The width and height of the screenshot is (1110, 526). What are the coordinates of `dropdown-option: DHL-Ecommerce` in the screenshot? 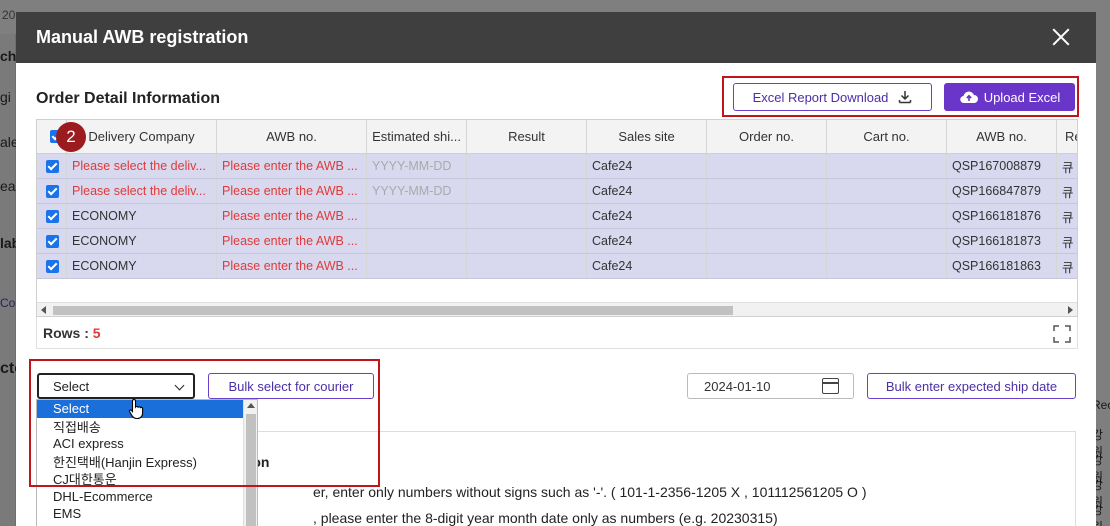 It's located at (147, 497).